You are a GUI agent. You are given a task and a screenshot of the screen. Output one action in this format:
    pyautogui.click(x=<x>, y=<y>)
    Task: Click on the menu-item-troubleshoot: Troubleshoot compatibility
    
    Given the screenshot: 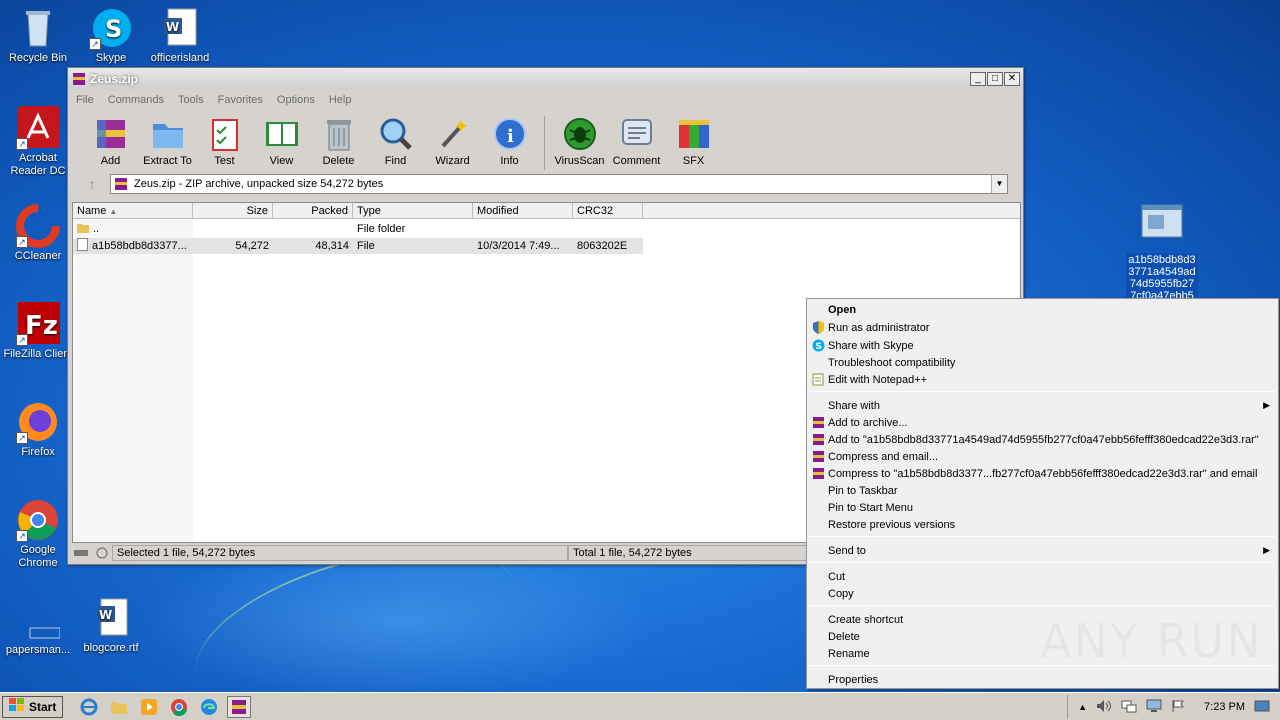 What is the action you would take?
    pyautogui.click(x=1042, y=362)
    